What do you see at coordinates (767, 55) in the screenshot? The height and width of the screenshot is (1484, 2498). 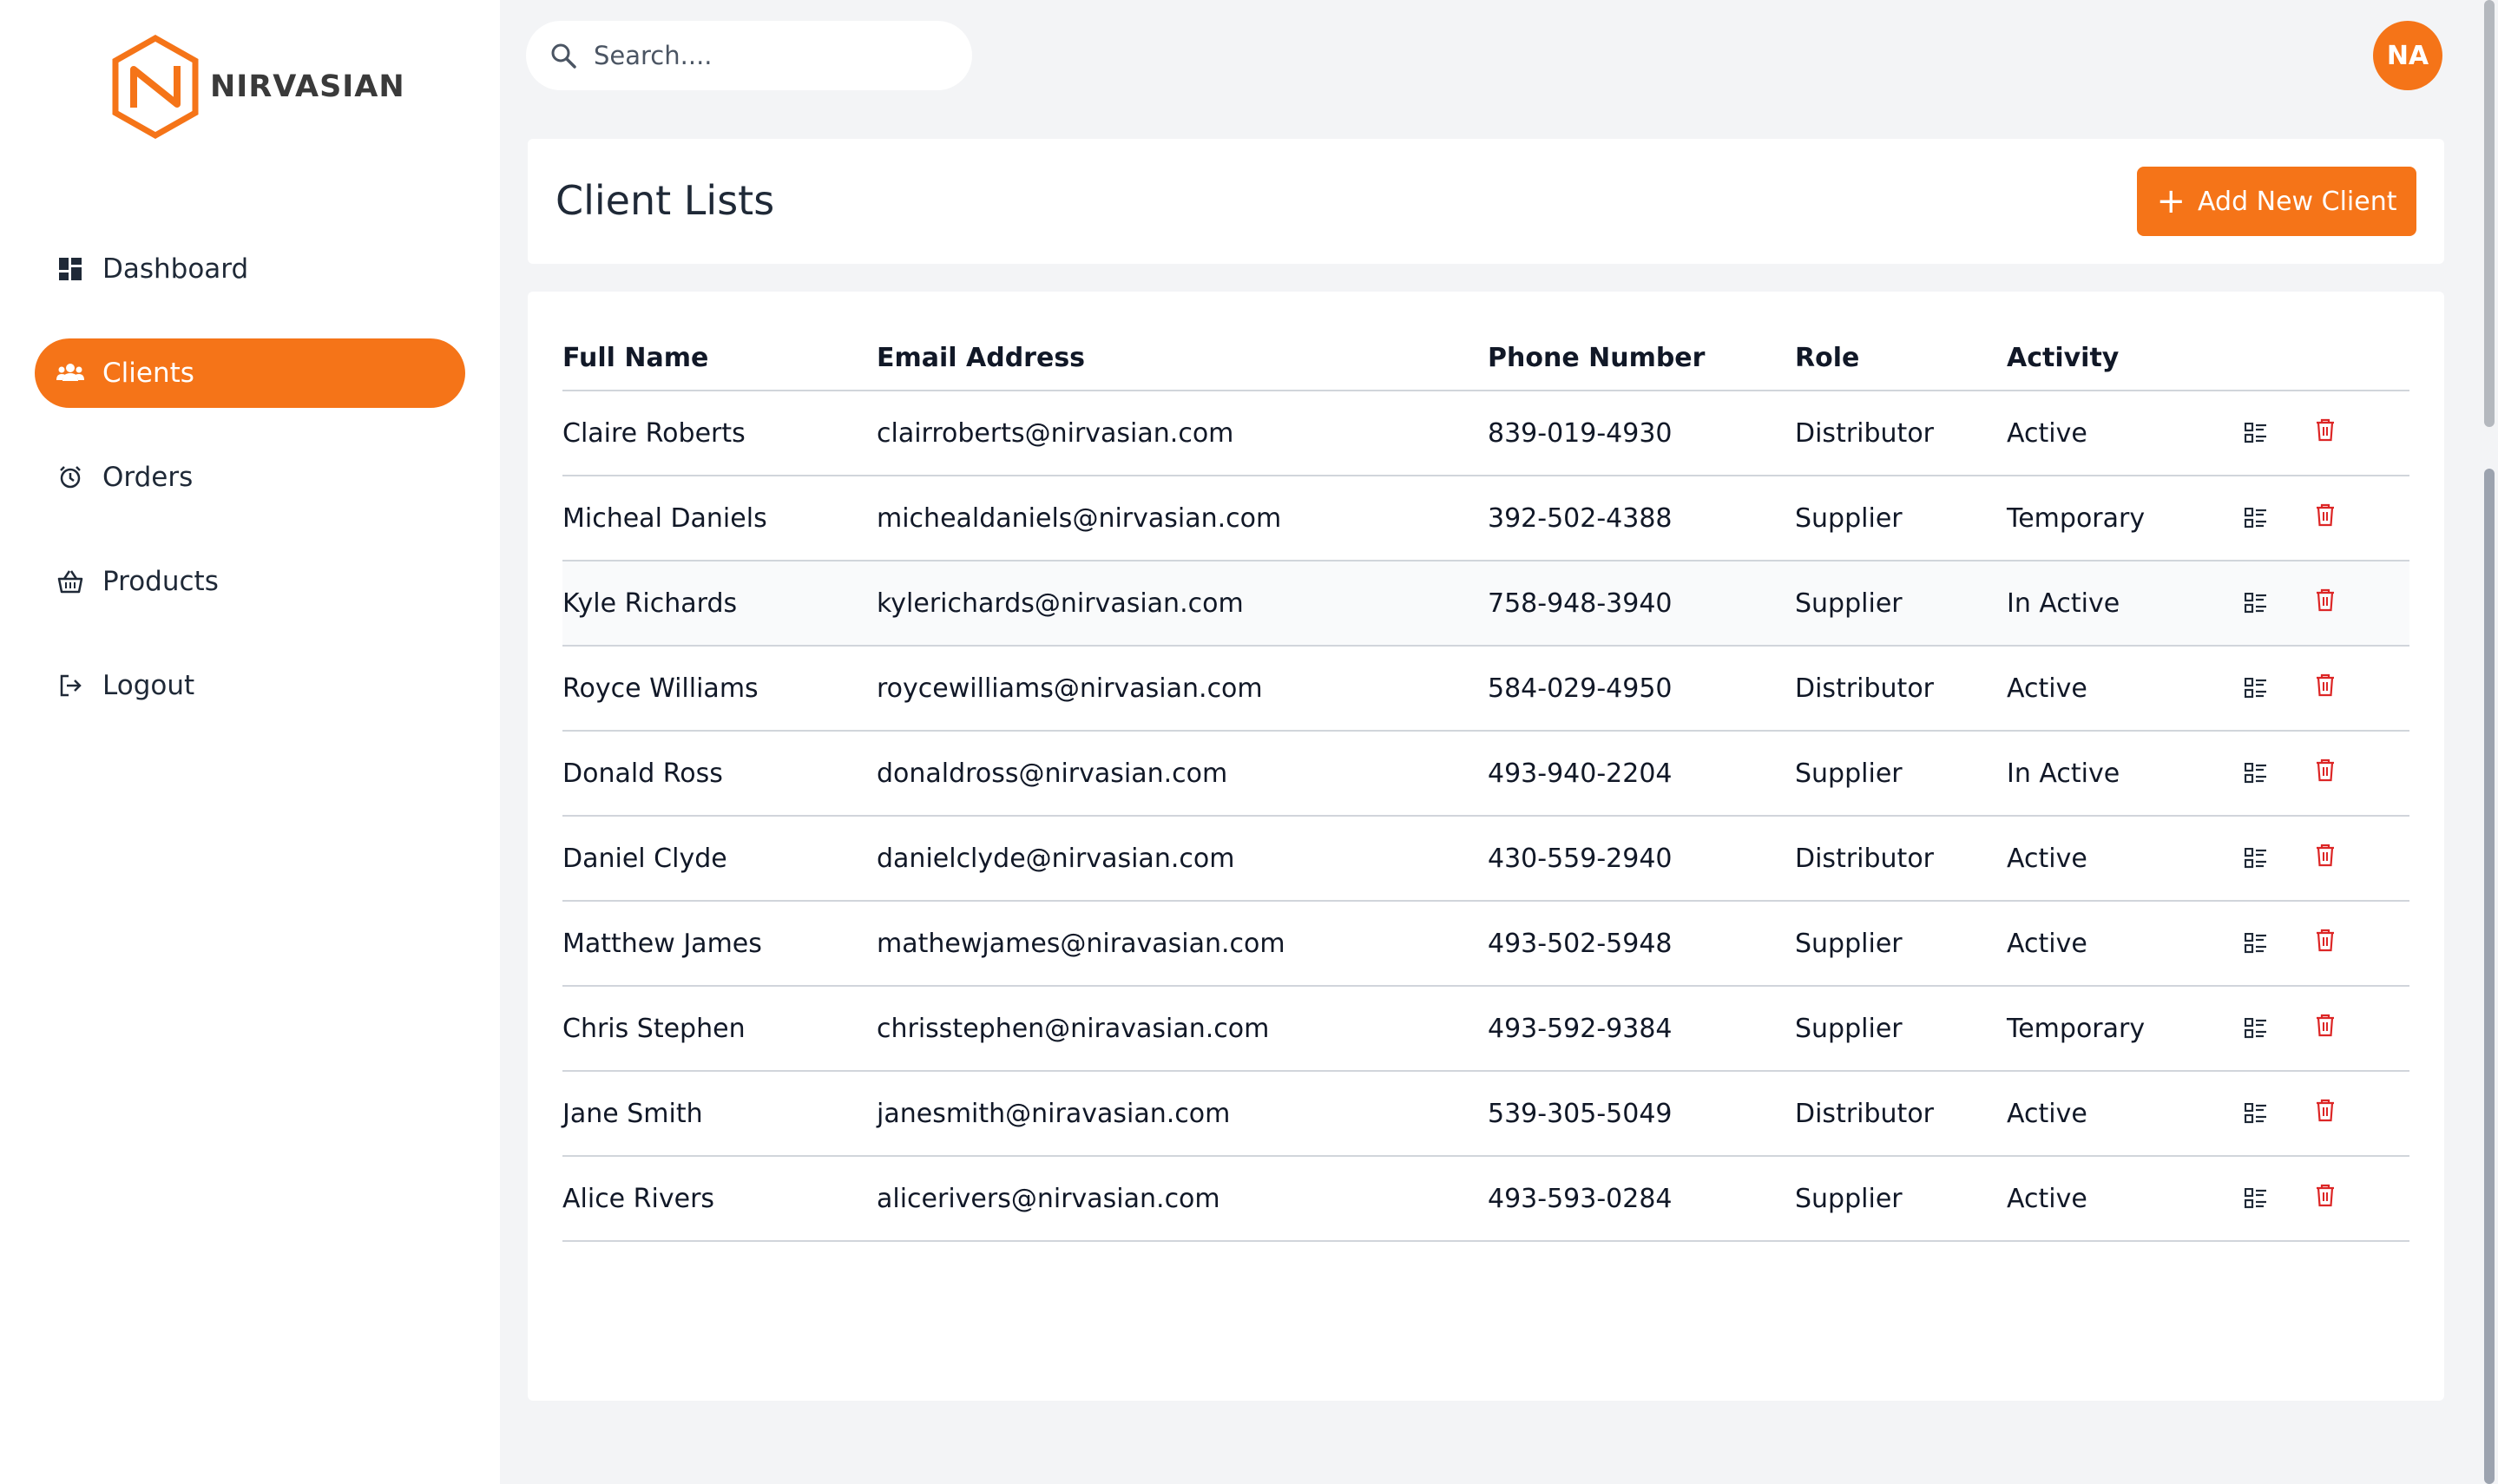 I see `search-input` at bounding box center [767, 55].